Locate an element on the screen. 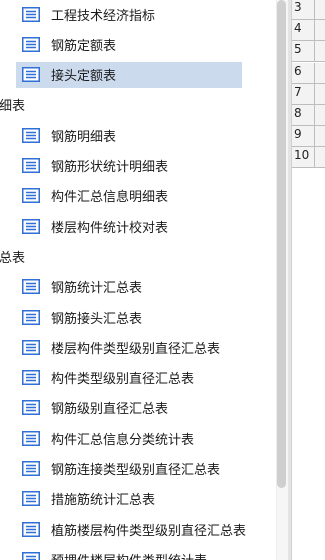 The width and height of the screenshot is (325, 560). tree-item-zhijin-louceng-goujian-leixing-jibie-zhijing-huizongbiao: 植筋楼层构件类型级别直径汇总表 is located at coordinates (137, 529).